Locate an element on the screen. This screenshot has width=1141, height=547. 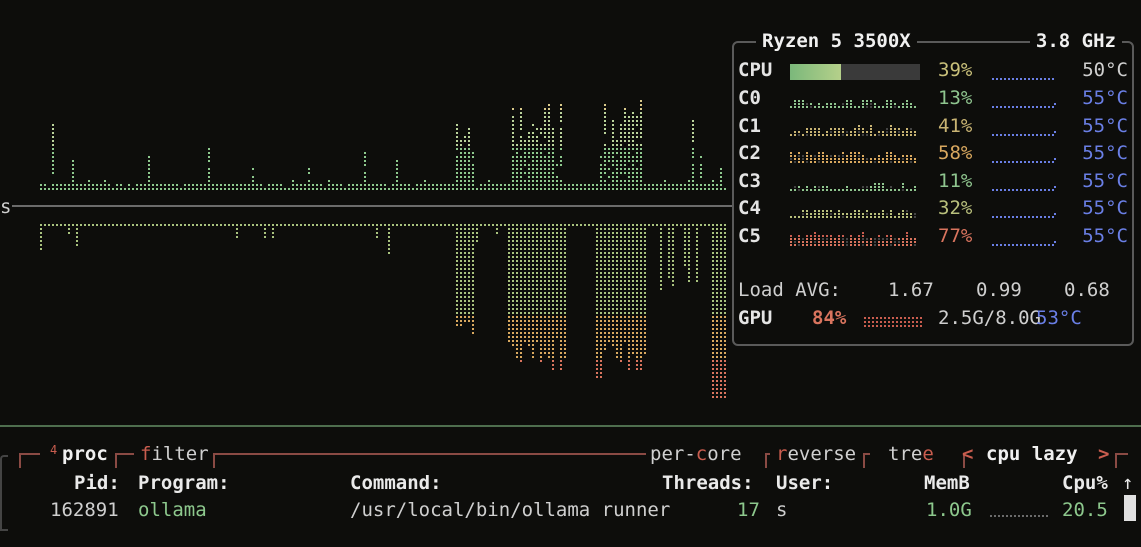
reverse-toggle: reverse is located at coordinates (816, 454).